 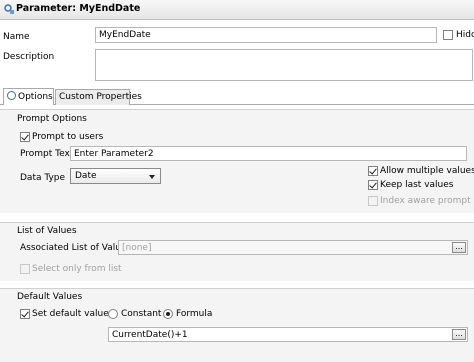 What do you see at coordinates (77, 269) in the screenshot?
I see `select-only-label: Select only from list` at bounding box center [77, 269].